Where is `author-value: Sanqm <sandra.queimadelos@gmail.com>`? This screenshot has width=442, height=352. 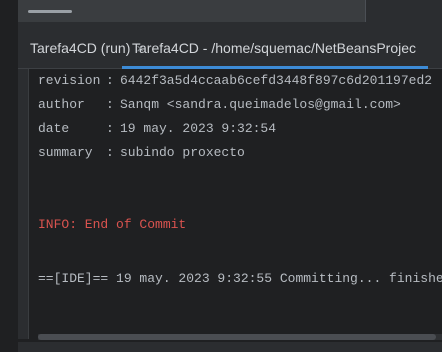
author-value: Sanqm <sandra.queimadelos@gmail.com> is located at coordinates (260, 104).